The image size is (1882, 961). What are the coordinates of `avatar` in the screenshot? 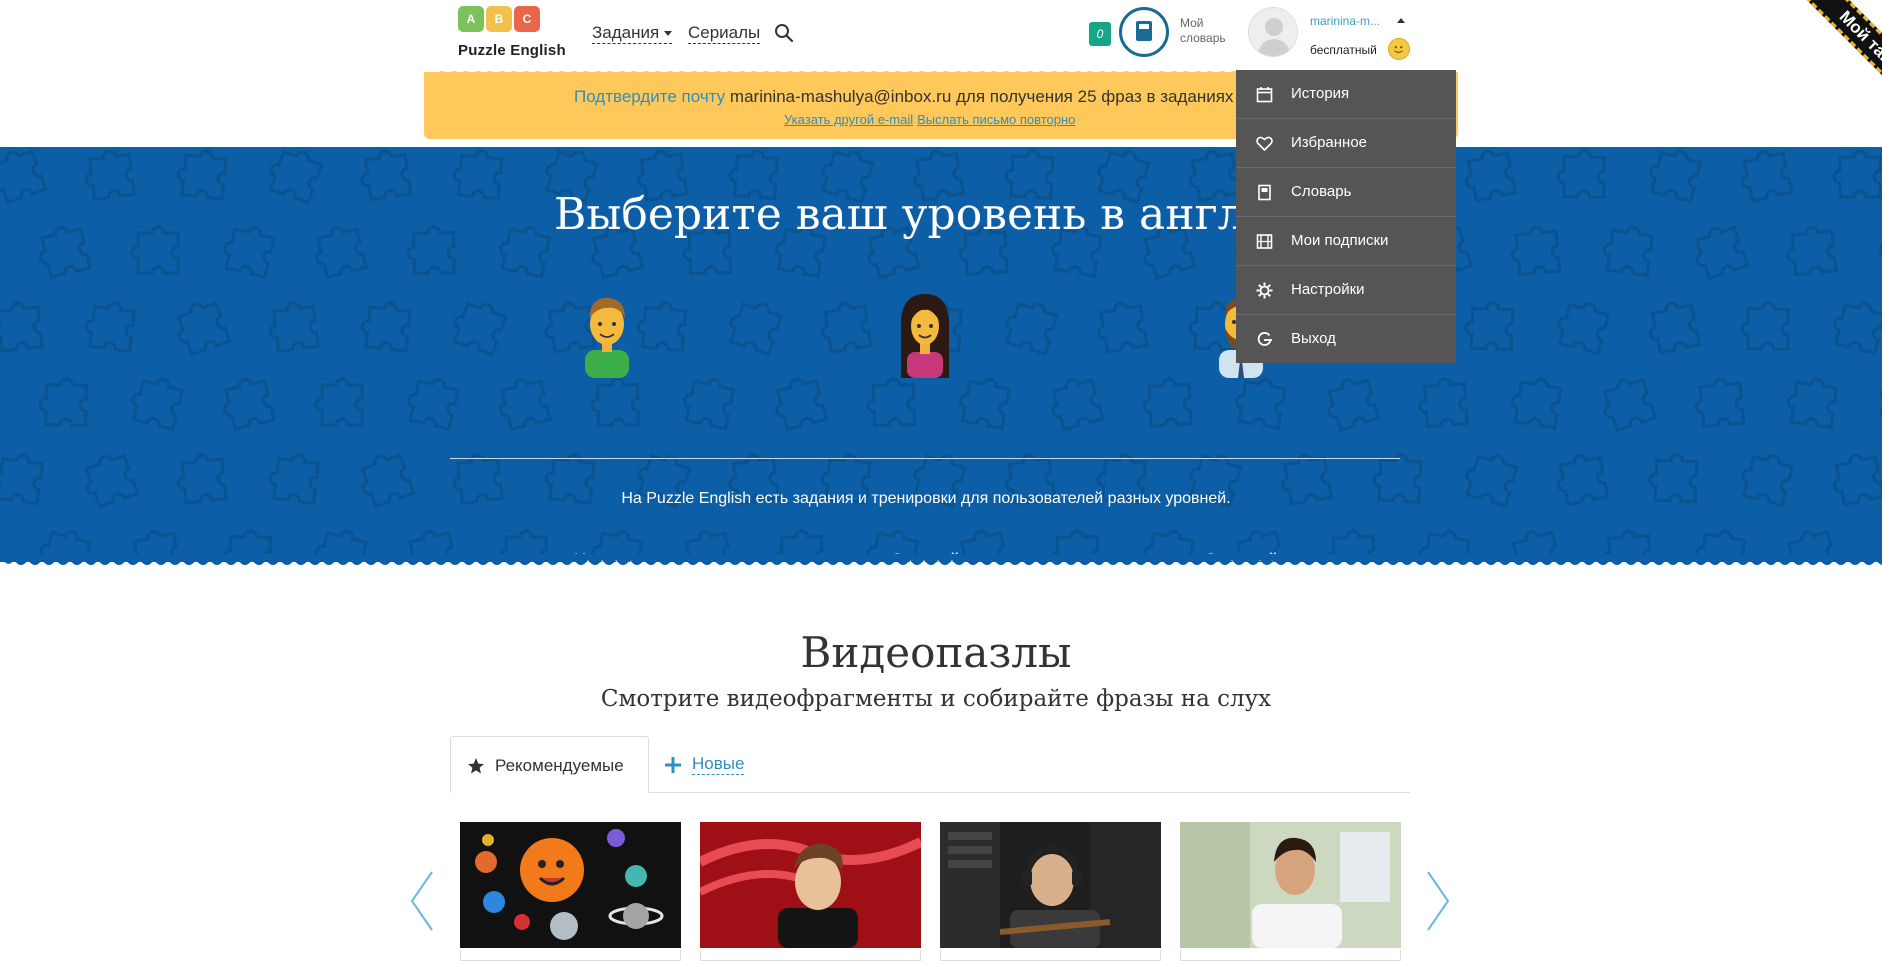 It's located at (1273, 32).